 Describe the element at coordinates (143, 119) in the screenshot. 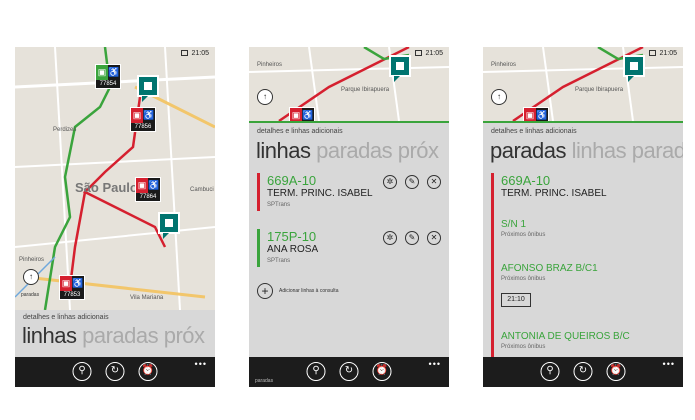

I see `bus-marker: ▣ ♿ 77856` at that location.